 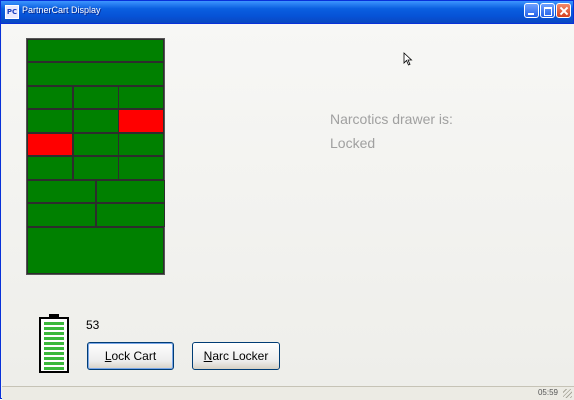 I want to click on narc-locker-button: Narc Locker, so click(x=236, y=356).